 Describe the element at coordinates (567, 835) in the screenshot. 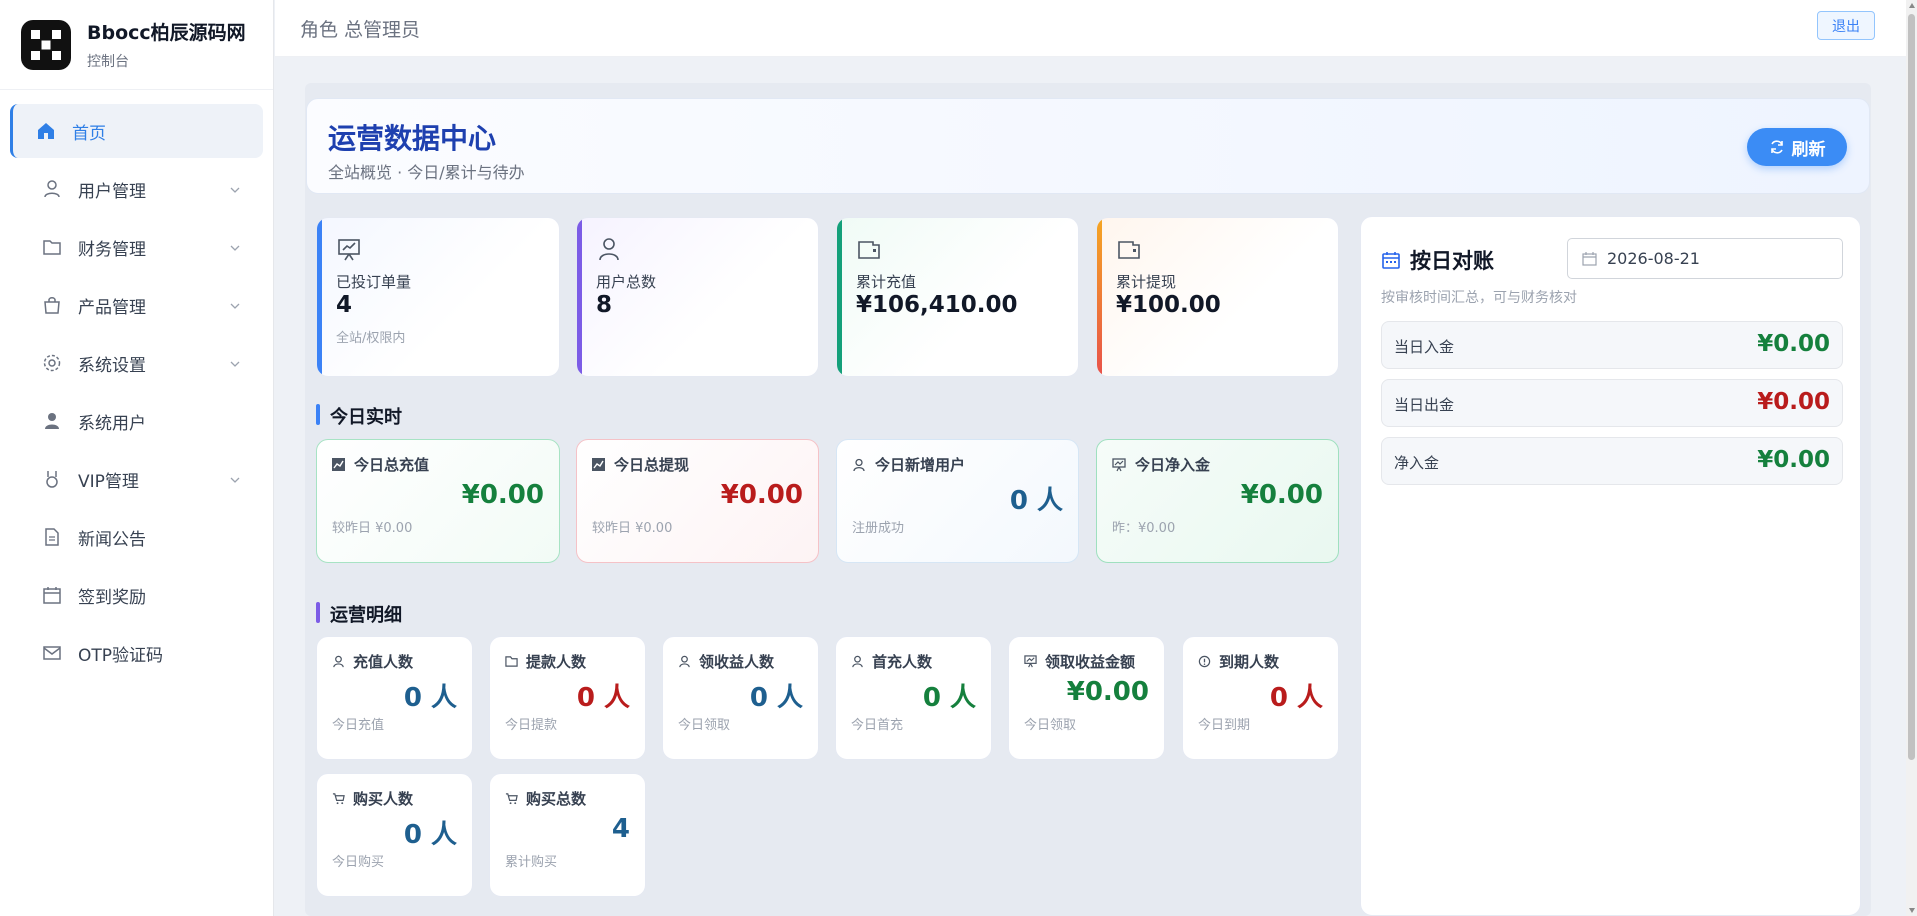

I see `ops-card-purchases: 购买总数 4 累计购买` at that location.